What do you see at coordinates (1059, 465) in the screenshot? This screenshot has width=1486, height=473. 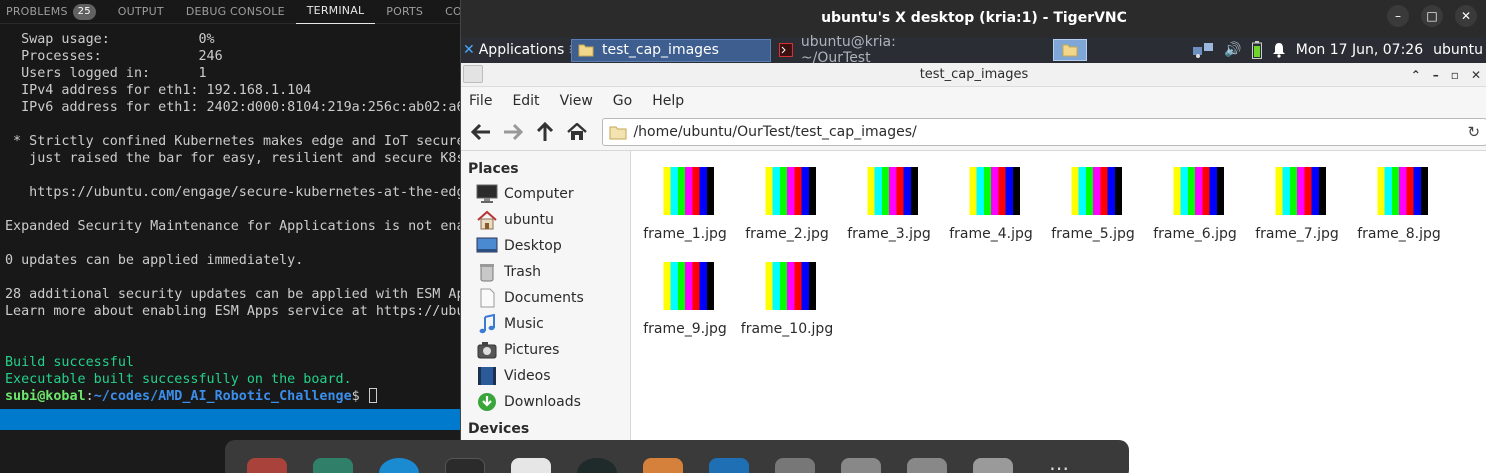 I see `show-apps-icon: ⋯` at bounding box center [1059, 465].